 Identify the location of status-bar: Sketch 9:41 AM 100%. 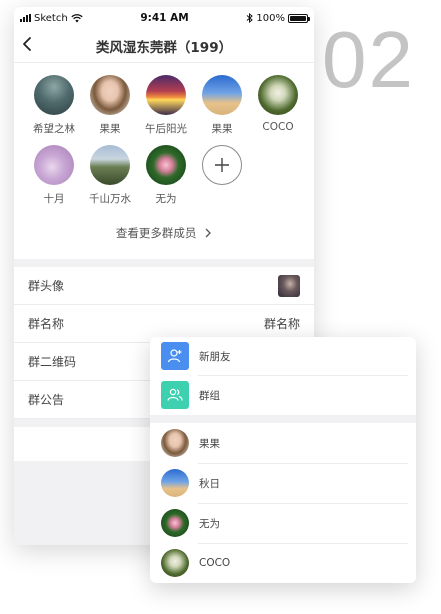
(164, 18).